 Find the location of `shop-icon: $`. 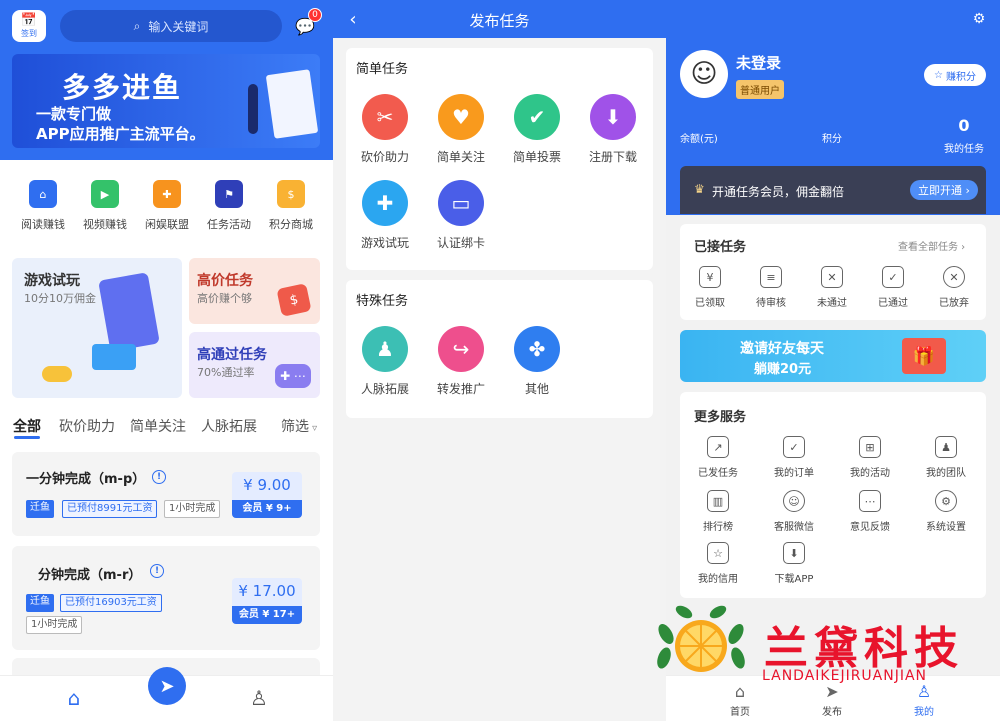

shop-icon: $ is located at coordinates (291, 194).